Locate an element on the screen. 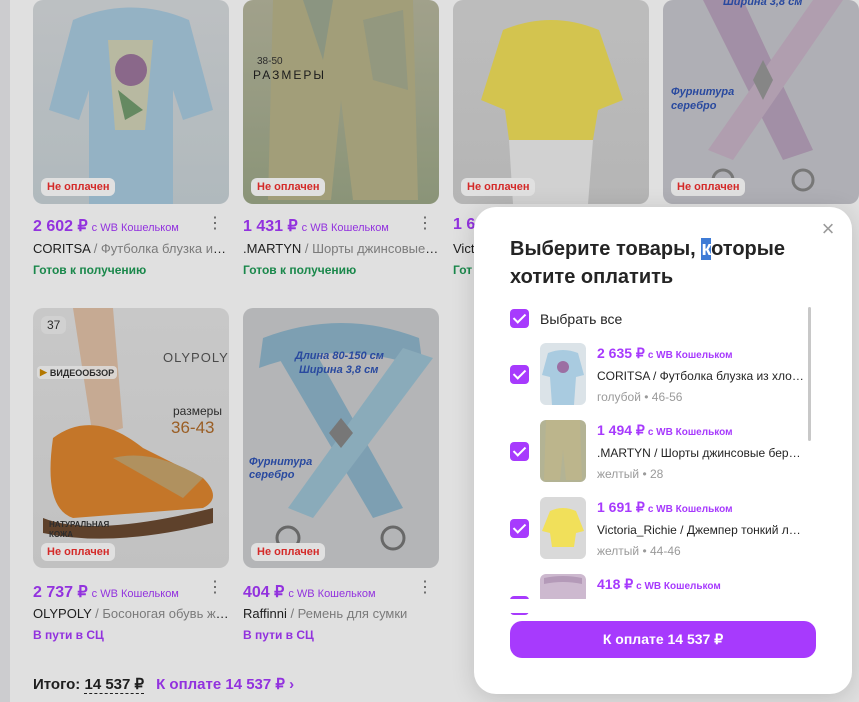  modal-title: Выберите товары, которые хотите оплатить is located at coordinates (665, 263).